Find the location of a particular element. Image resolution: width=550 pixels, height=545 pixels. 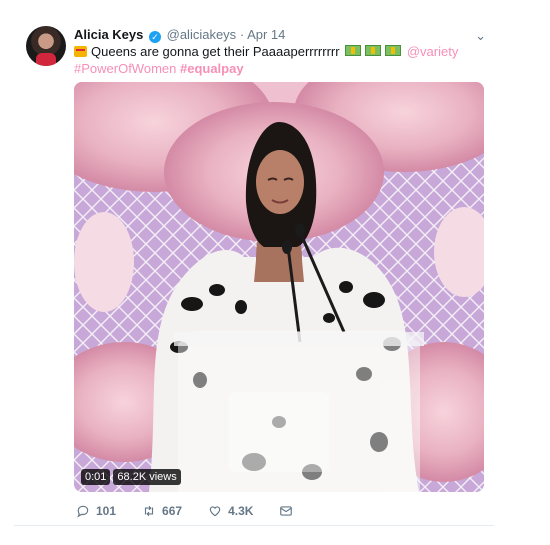

hashtag-equalpay: #equalpay is located at coordinates (212, 68).